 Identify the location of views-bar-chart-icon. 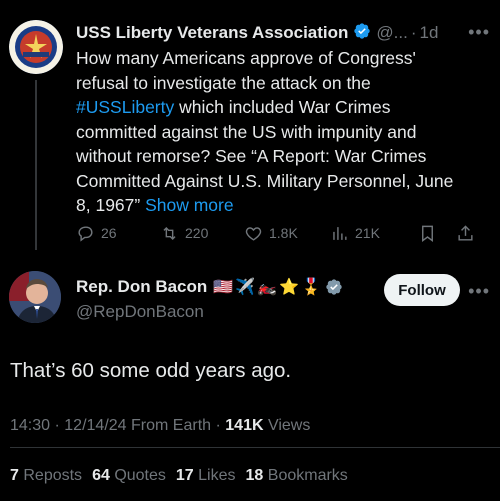
(340, 233).